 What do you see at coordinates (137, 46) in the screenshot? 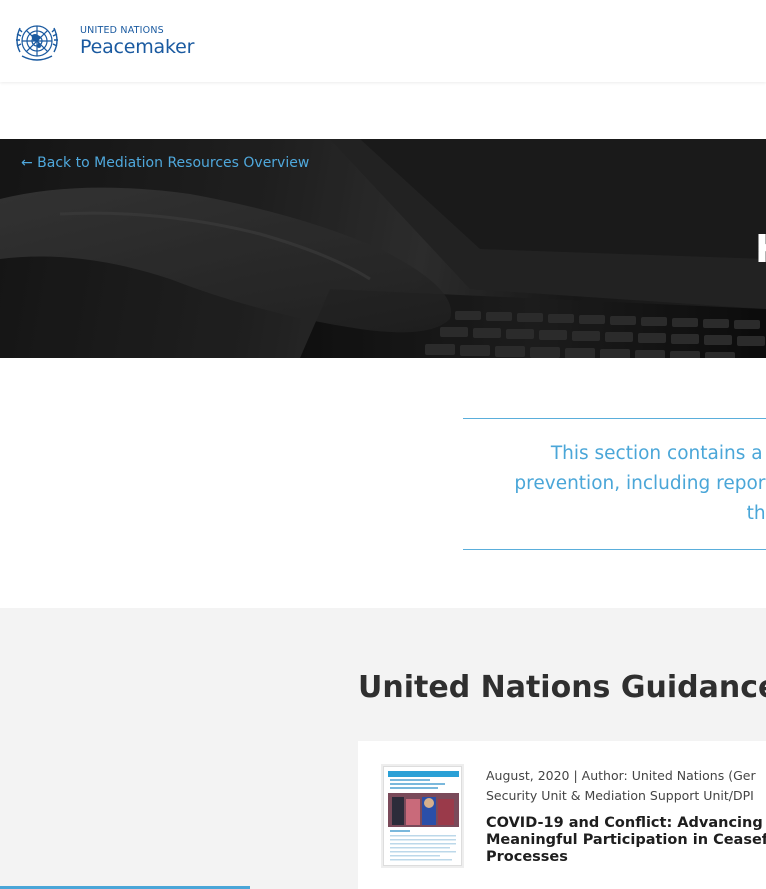
I see `logo-big-text: Peacemaker` at bounding box center [137, 46].